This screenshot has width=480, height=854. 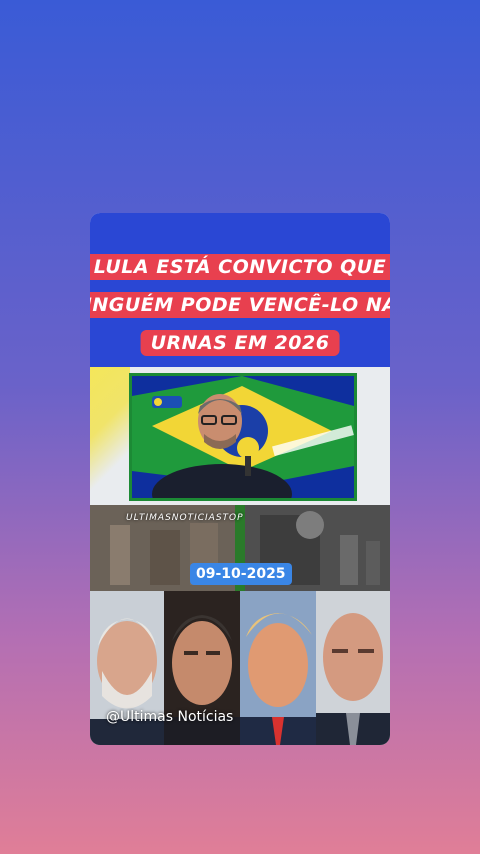 What do you see at coordinates (170, 717) in the screenshot?
I see `watermark: @Ultimas Notícias` at bounding box center [170, 717].